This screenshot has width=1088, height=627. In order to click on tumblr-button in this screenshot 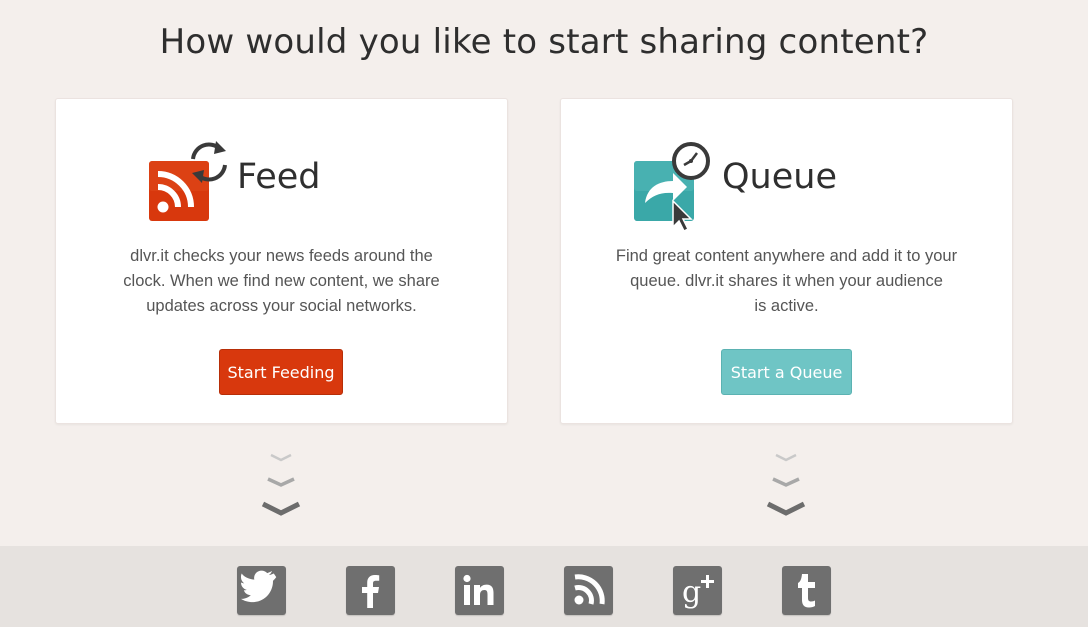, I will do `click(806, 590)`.